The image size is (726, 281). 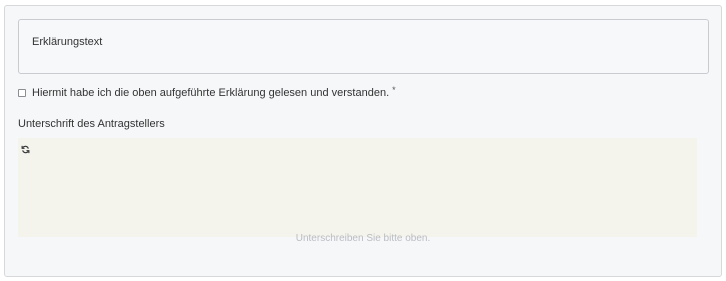 What do you see at coordinates (22, 93) in the screenshot?
I see `consent-checkbox` at bounding box center [22, 93].